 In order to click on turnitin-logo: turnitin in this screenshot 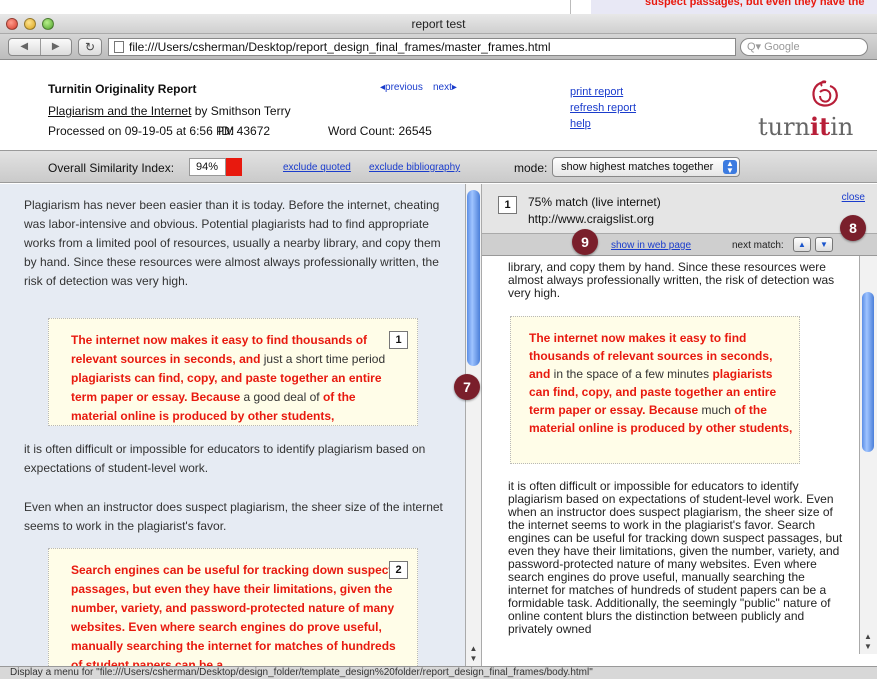, I will do `click(813, 110)`.